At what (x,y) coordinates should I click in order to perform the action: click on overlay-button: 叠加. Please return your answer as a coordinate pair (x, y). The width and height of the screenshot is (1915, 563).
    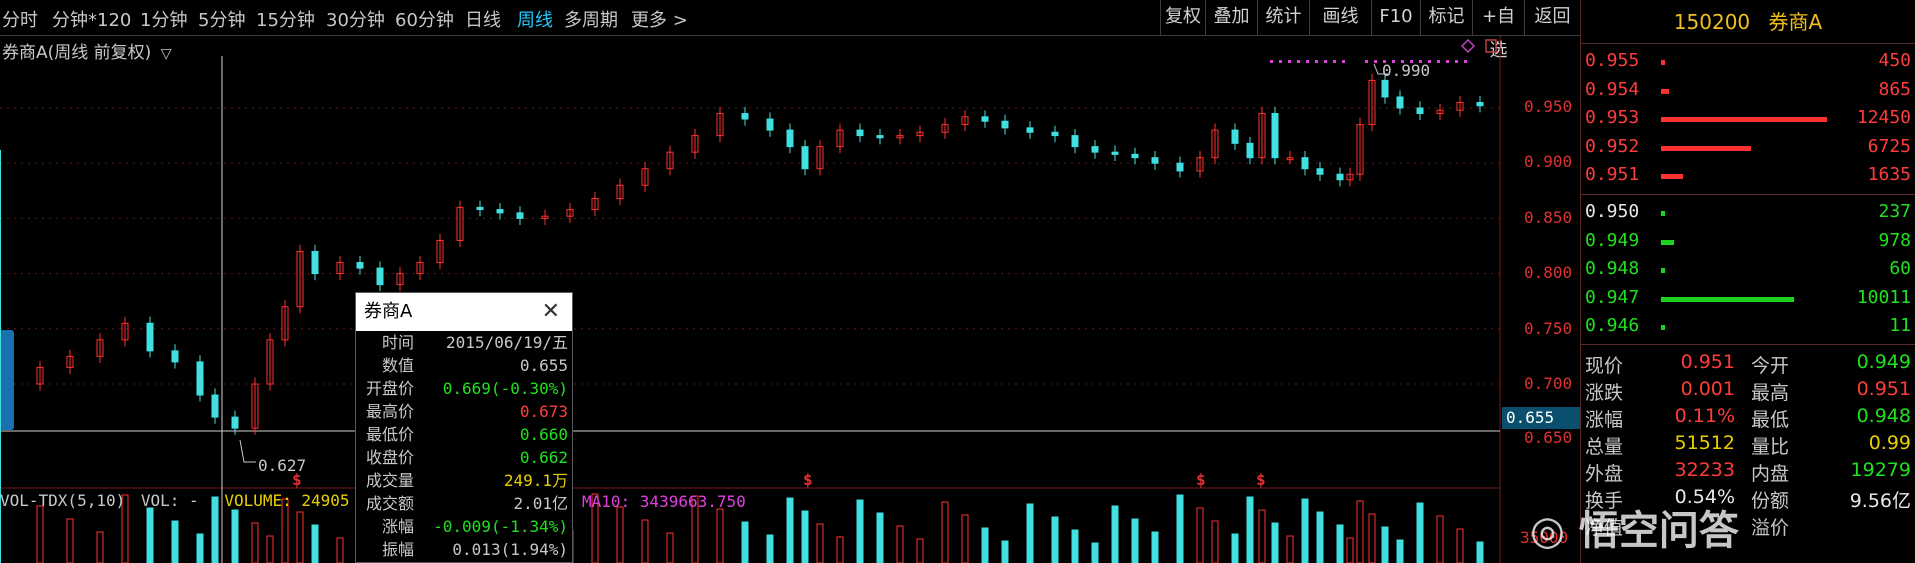
    Looking at the image, I should click on (1231, 18).